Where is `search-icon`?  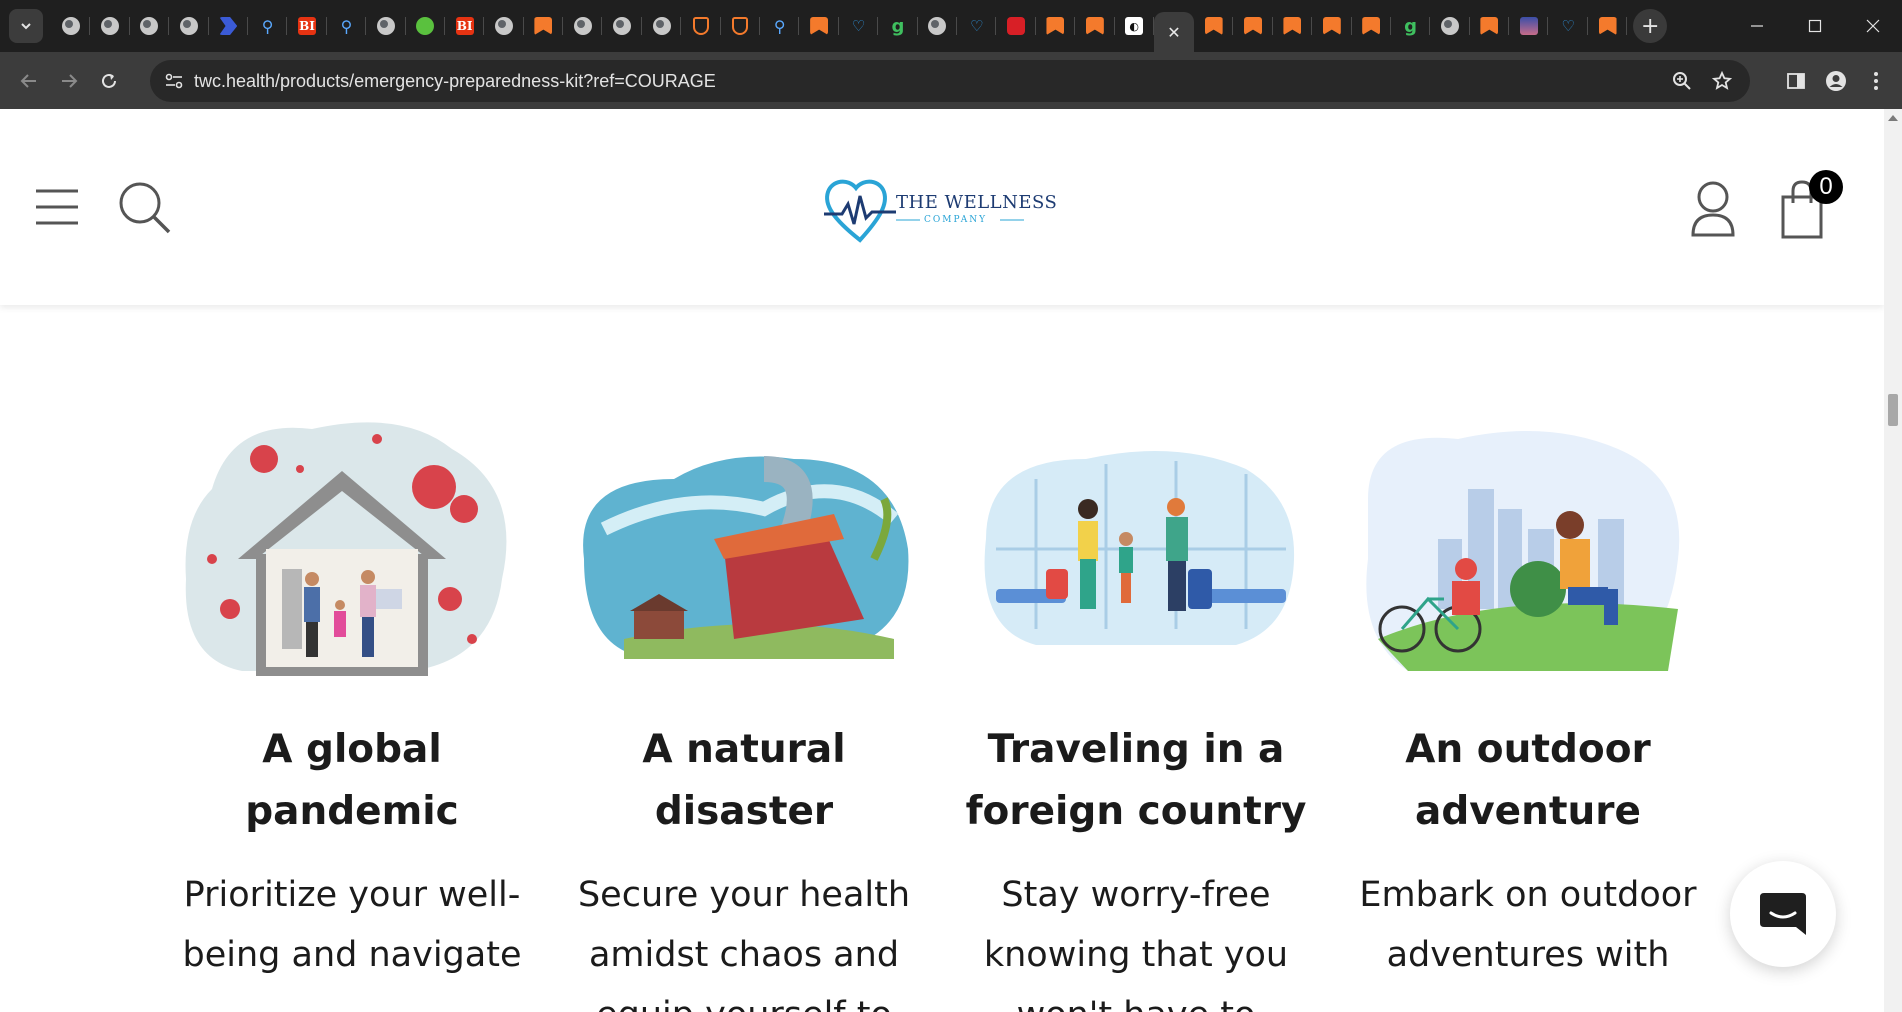
search-icon is located at coordinates (145, 208).